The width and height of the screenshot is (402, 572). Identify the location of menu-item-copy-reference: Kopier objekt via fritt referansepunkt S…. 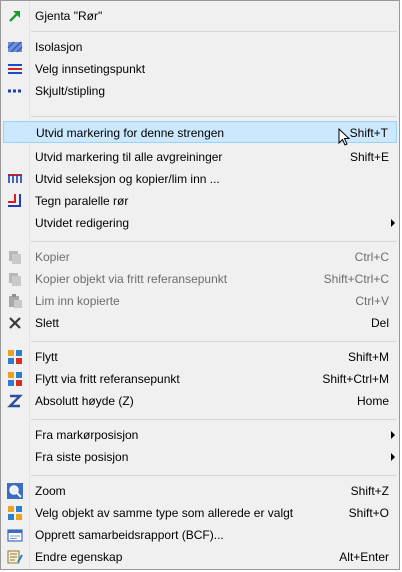
(200, 279).